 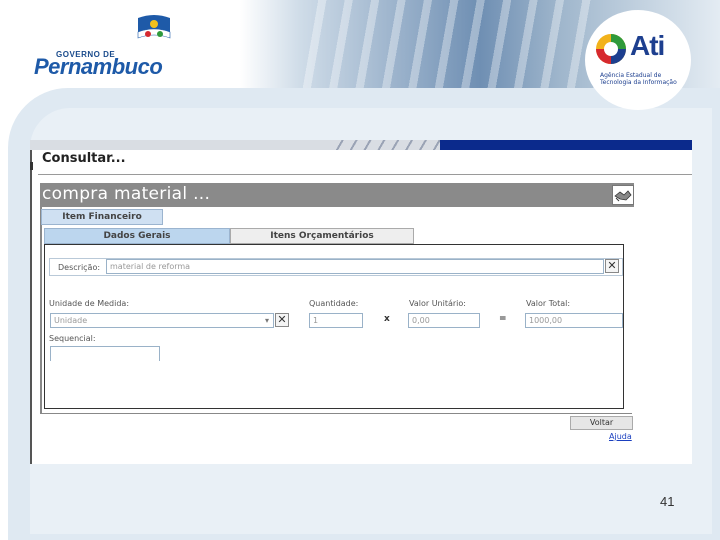 I want to click on quantidade-label: Quantidade:, so click(x=334, y=303).